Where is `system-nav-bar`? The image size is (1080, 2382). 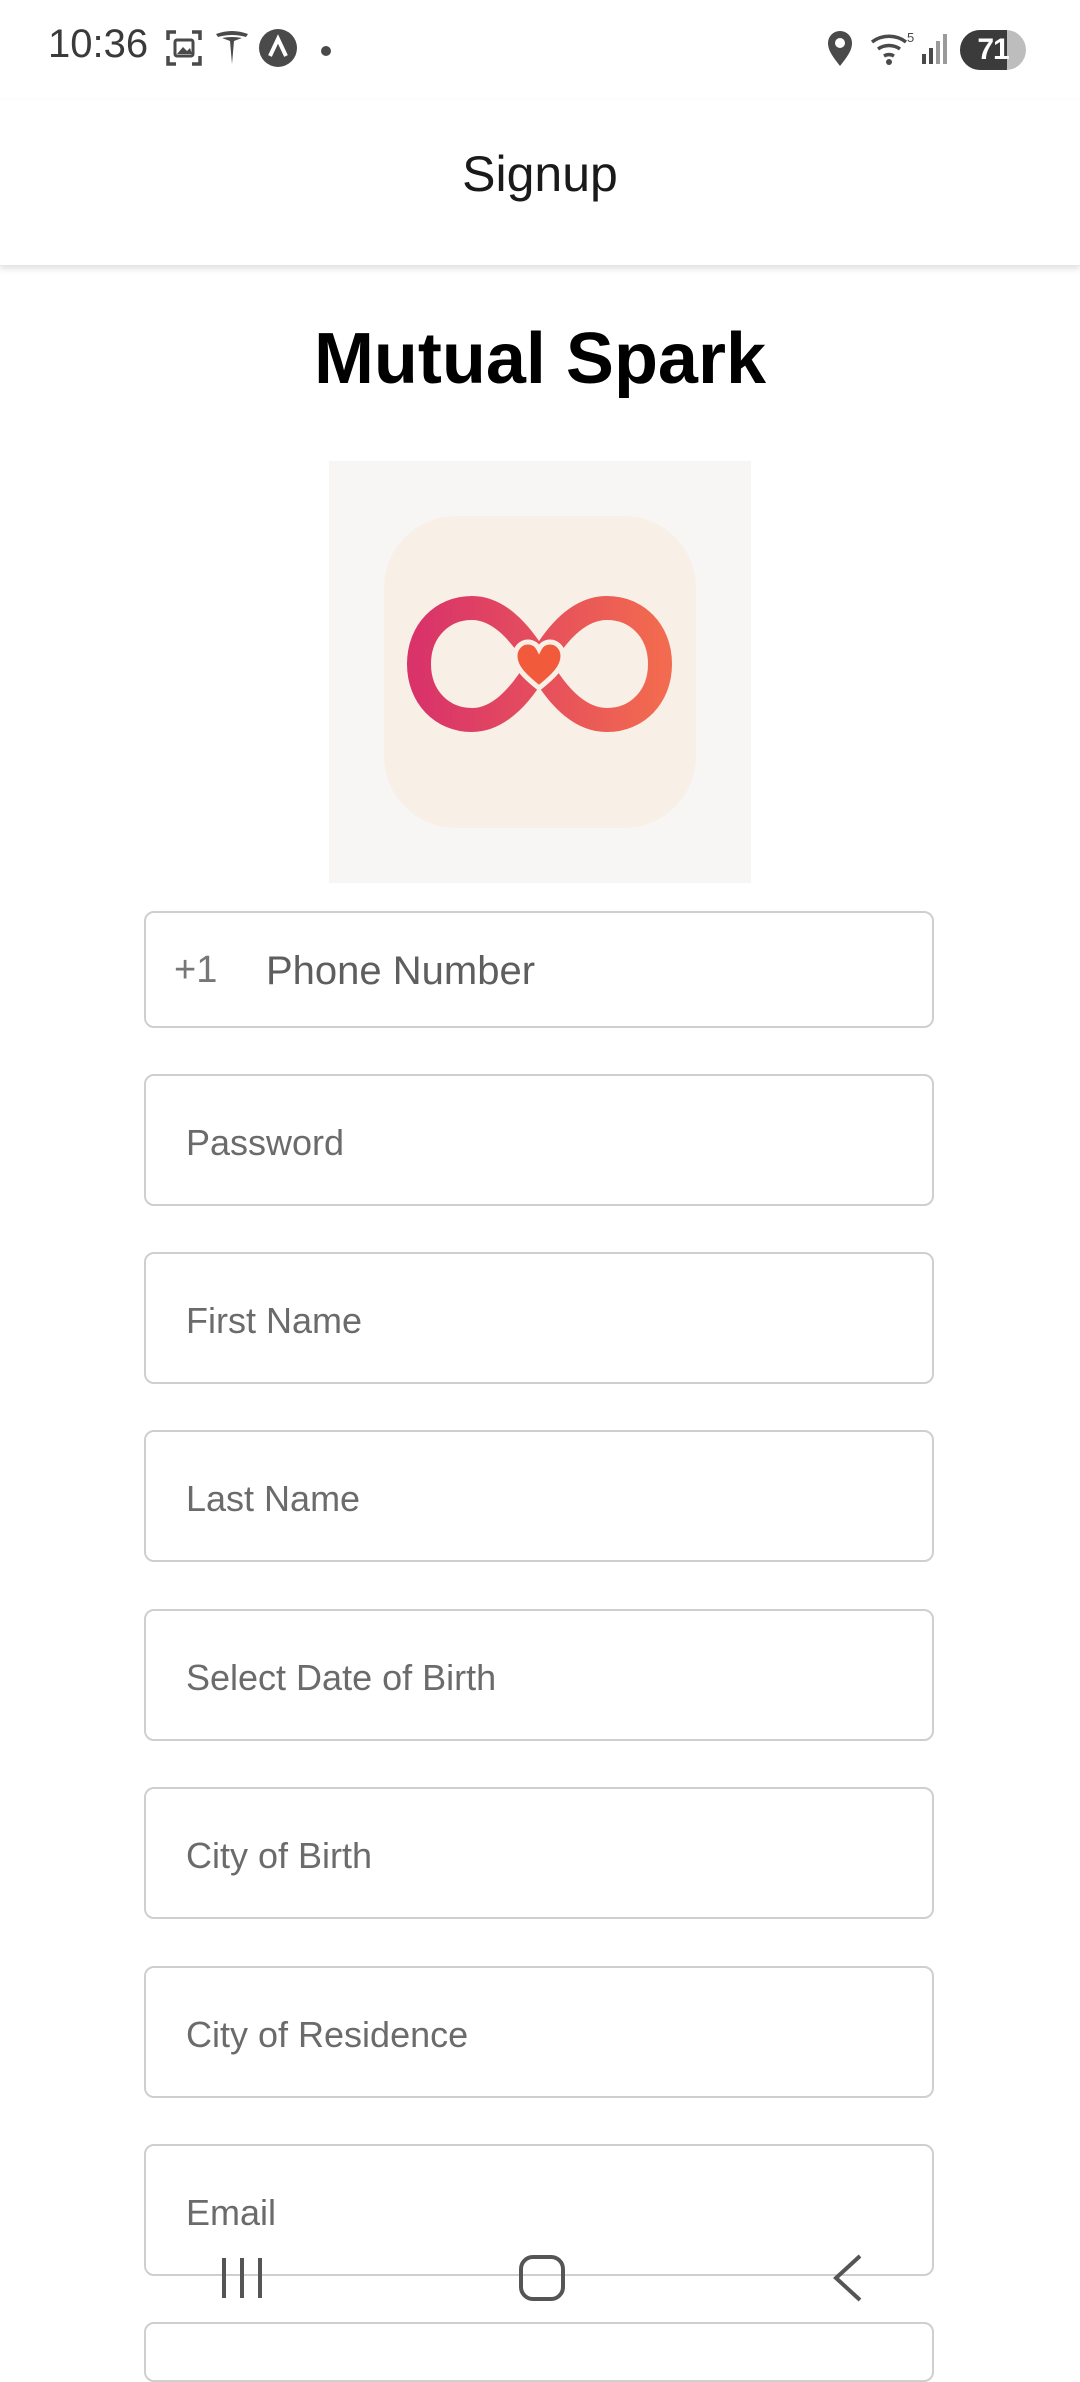 system-nav-bar is located at coordinates (540, 2280).